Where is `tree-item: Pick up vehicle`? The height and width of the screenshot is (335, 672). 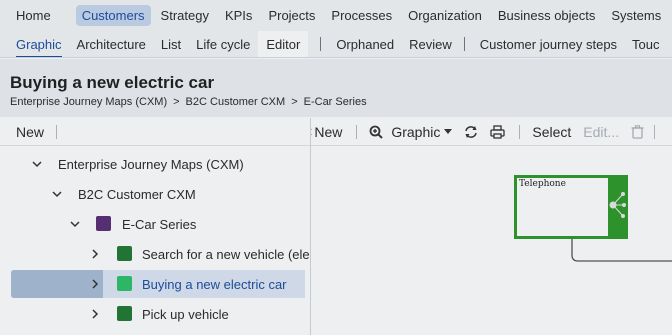 tree-item: Pick up vehicle is located at coordinates (155, 314).